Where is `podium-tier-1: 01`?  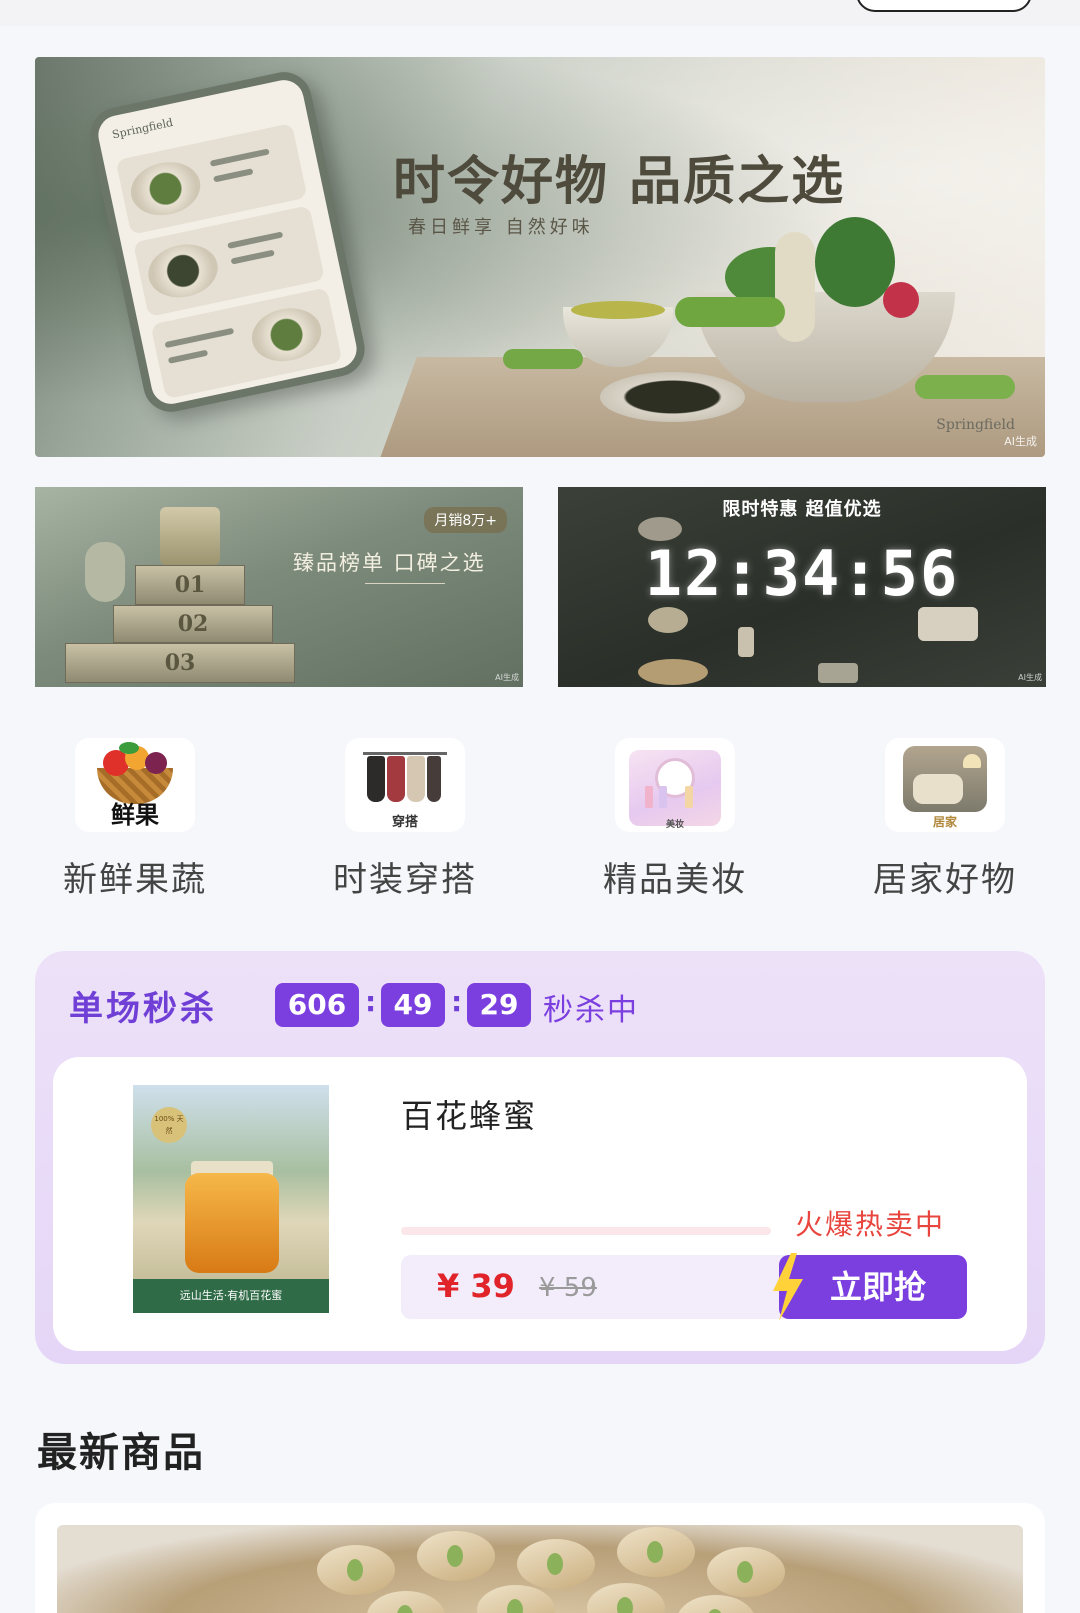
podium-tier-1: 01 is located at coordinates (190, 585).